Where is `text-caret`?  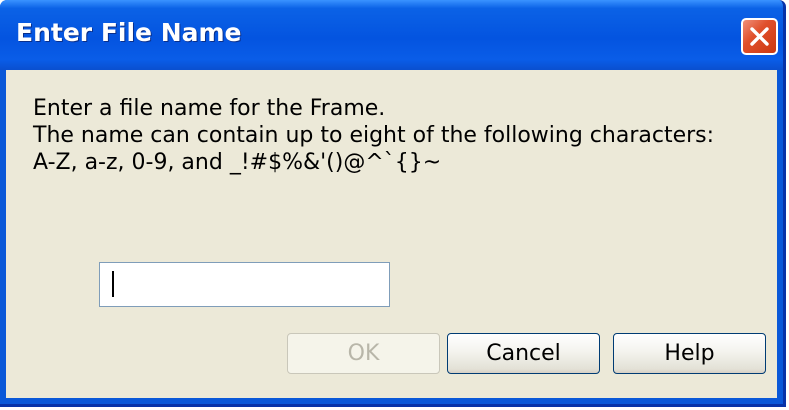 text-caret is located at coordinates (113, 284).